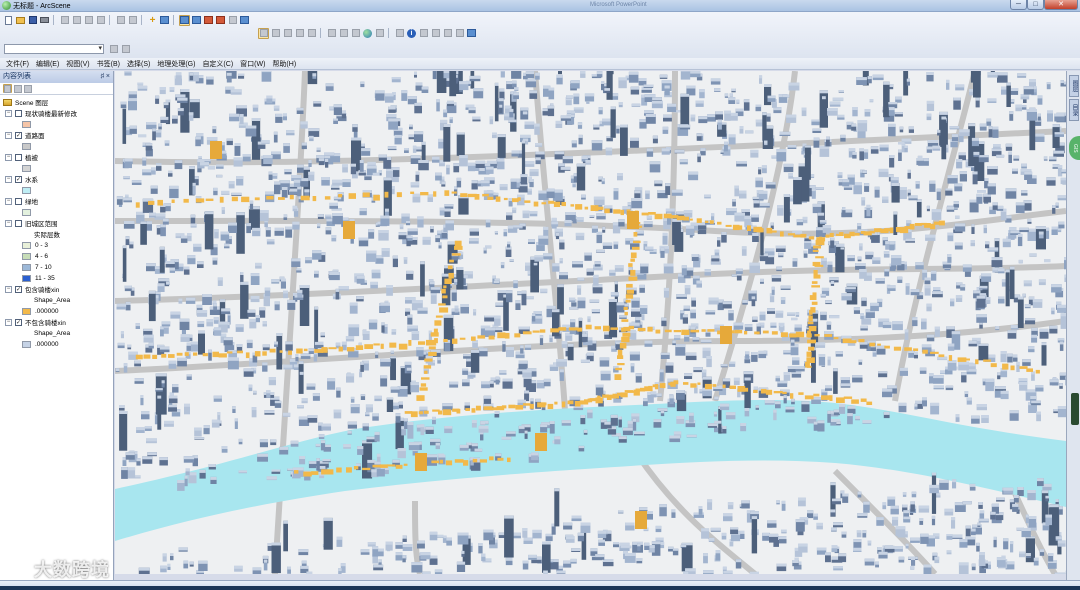  Describe the element at coordinates (184, 20) in the screenshot. I see `toc-toggle-button` at that location.